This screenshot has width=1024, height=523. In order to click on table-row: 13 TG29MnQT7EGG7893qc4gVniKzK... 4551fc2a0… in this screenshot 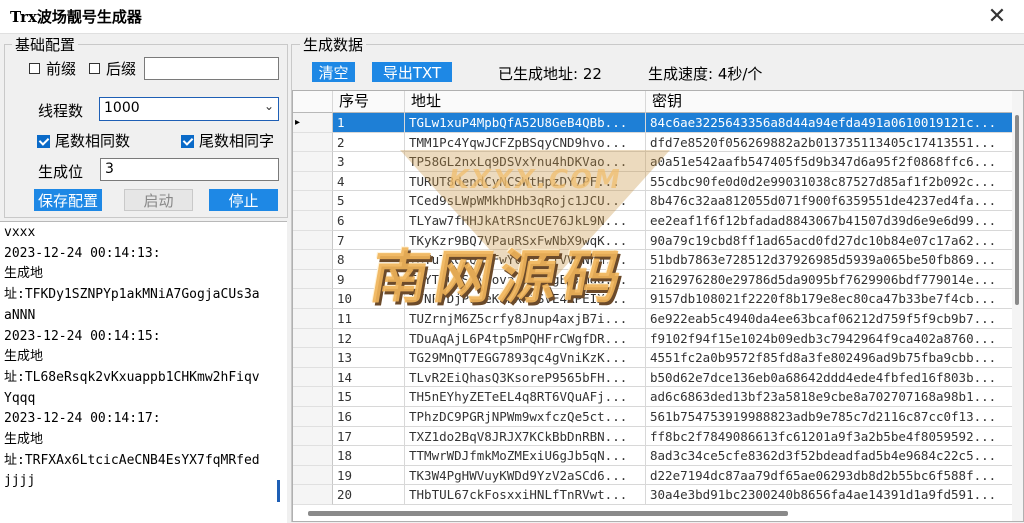, I will do `click(653, 358)`.